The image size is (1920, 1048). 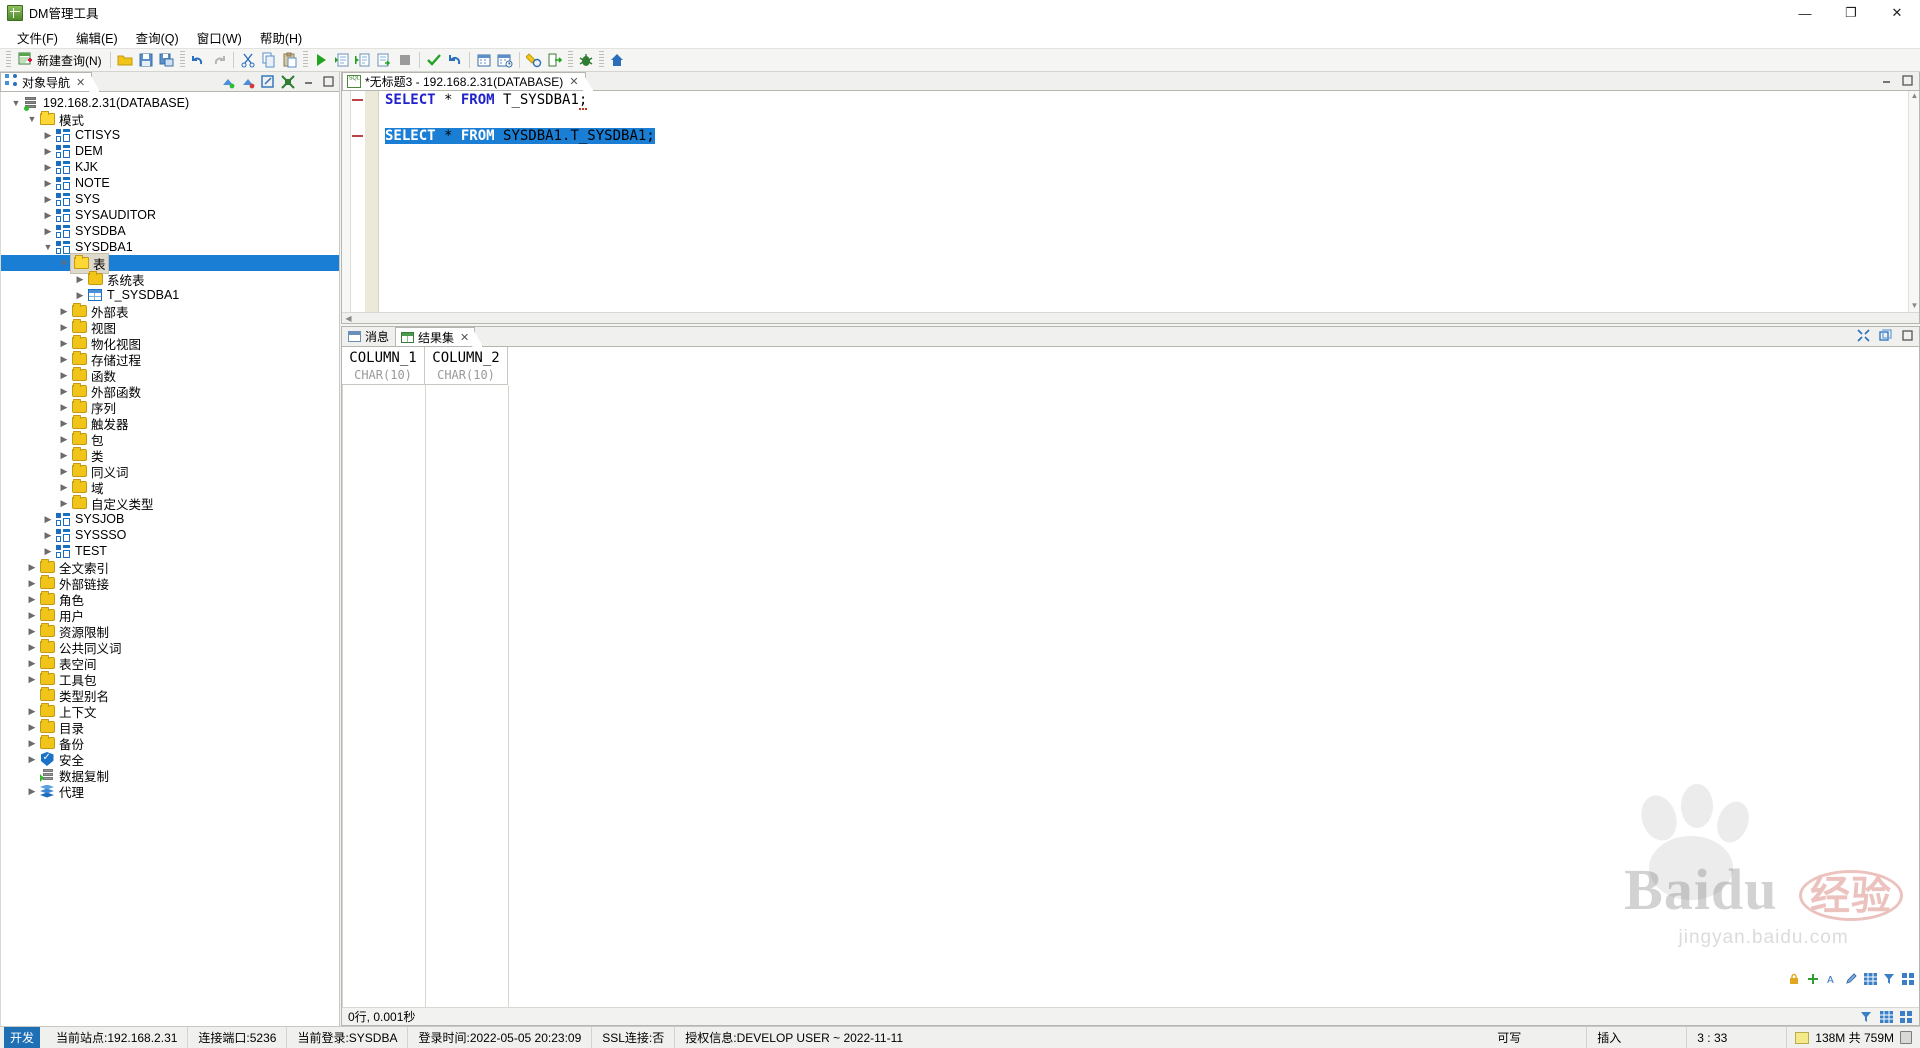 What do you see at coordinates (146, 60) in the screenshot?
I see `save-icon` at bounding box center [146, 60].